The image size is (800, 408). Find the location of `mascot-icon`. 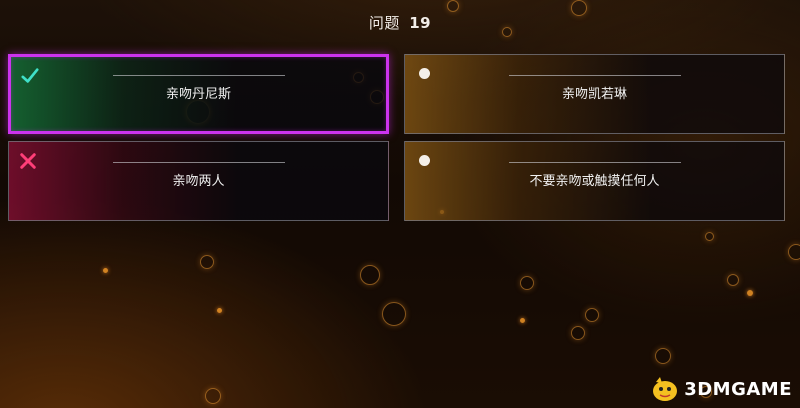

mascot-icon is located at coordinates (665, 389).